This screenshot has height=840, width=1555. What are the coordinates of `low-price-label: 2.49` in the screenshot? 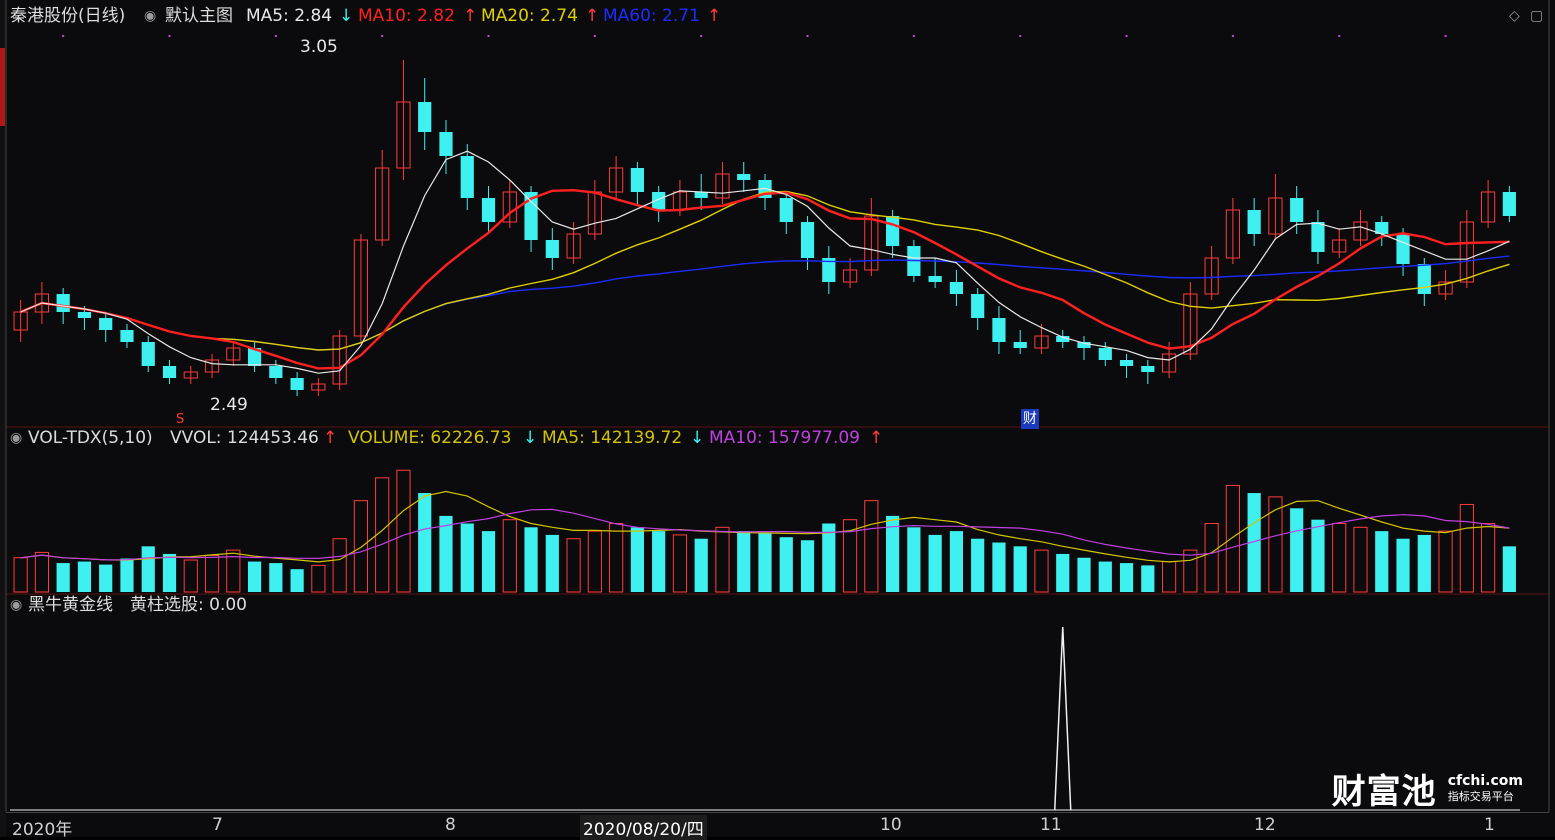 It's located at (229, 405).